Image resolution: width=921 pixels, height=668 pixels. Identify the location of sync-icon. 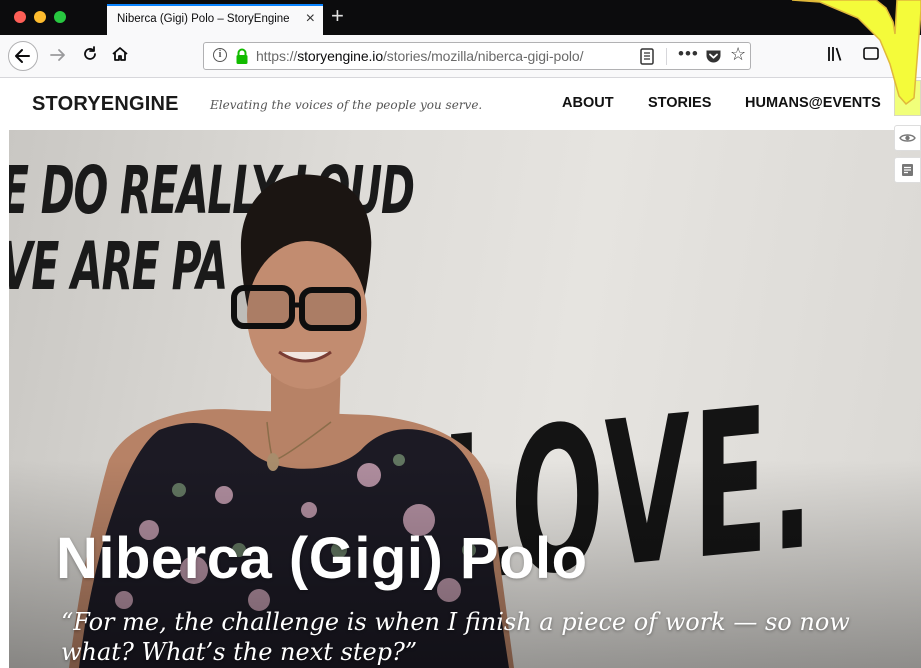
(871, 54).